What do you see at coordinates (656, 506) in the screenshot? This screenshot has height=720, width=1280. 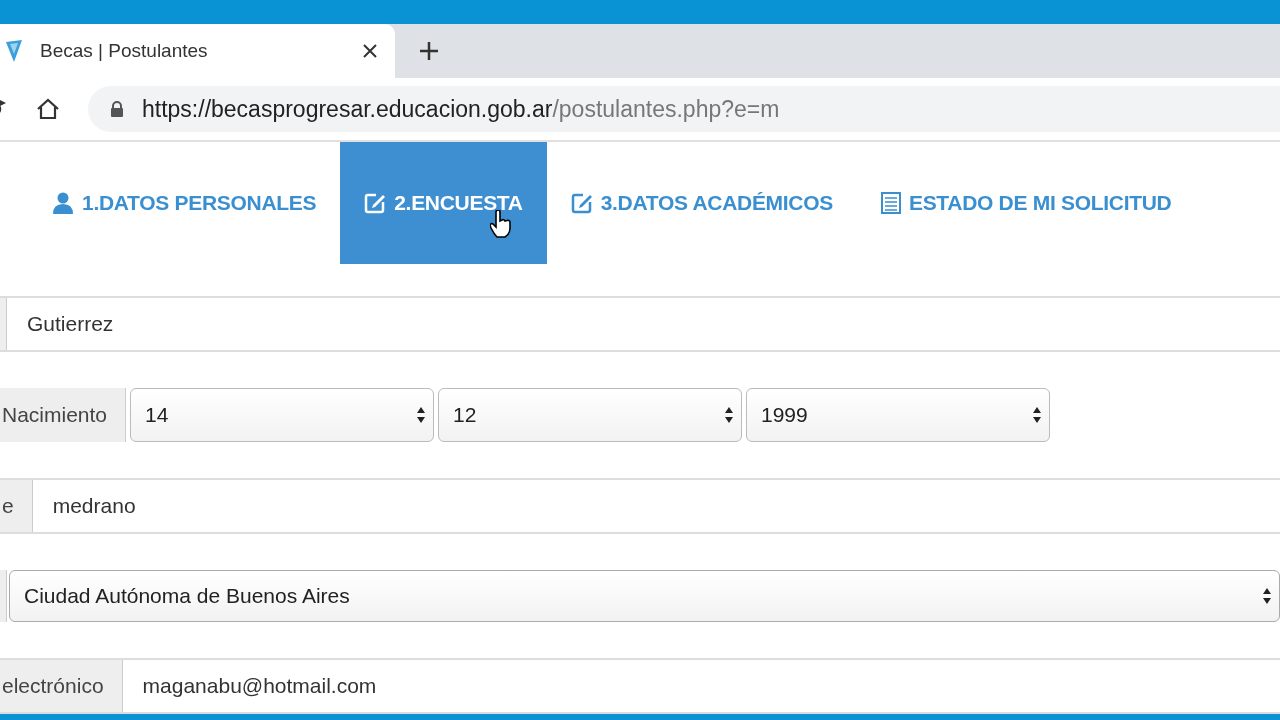 I see `text-field: medrano` at bounding box center [656, 506].